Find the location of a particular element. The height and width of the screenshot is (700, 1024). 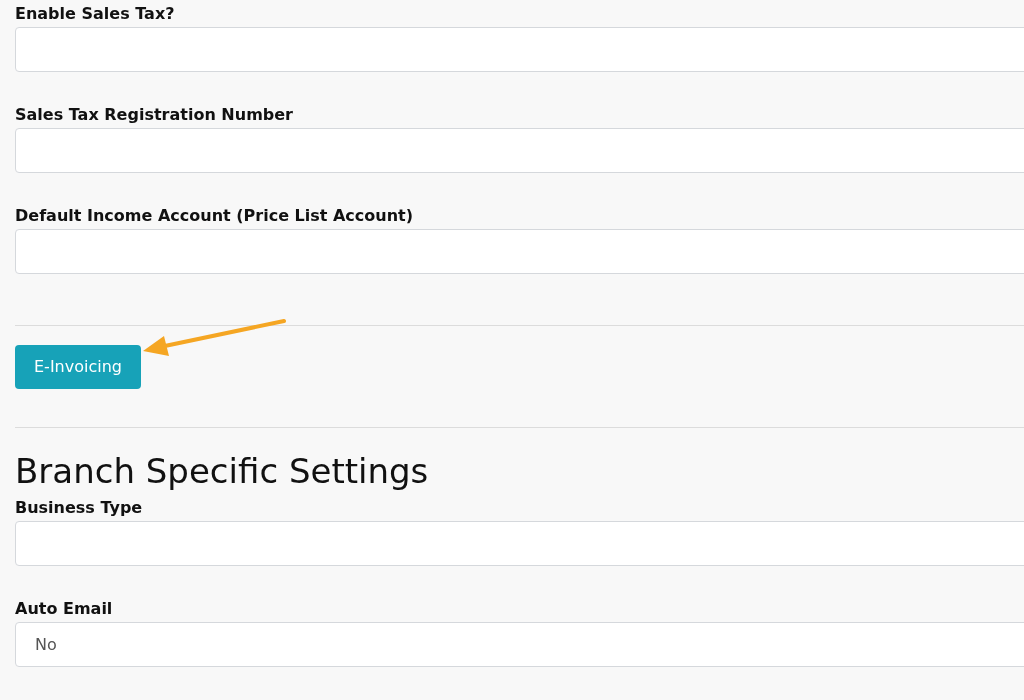

field-label: Business Type is located at coordinates (79, 508).